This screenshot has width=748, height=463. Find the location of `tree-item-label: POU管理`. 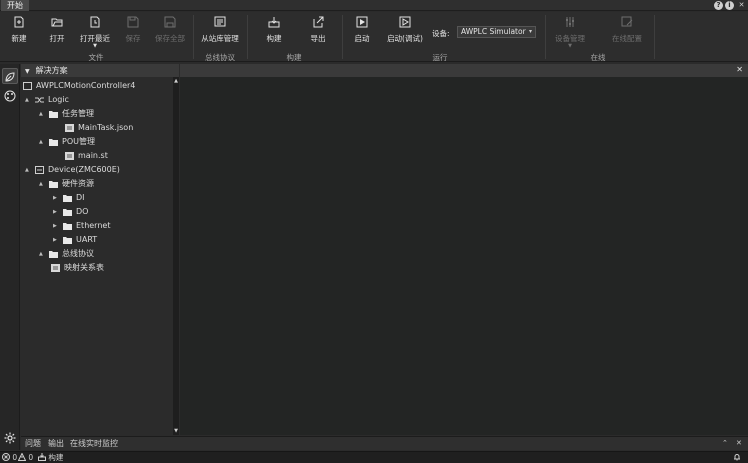

tree-item-label: POU管理 is located at coordinates (78, 141).